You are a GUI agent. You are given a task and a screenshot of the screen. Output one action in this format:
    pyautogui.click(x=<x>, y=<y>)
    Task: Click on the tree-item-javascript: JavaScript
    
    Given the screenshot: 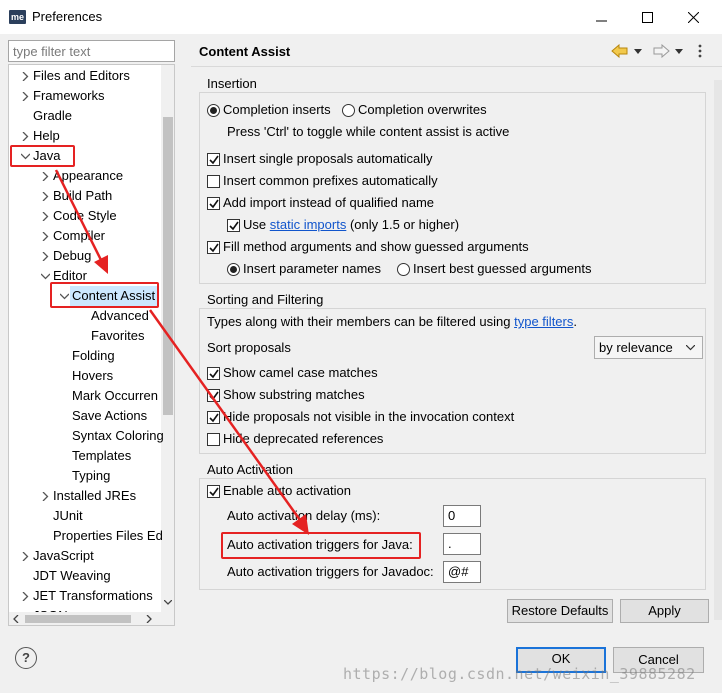 What is the action you would take?
    pyautogui.click(x=63, y=556)
    